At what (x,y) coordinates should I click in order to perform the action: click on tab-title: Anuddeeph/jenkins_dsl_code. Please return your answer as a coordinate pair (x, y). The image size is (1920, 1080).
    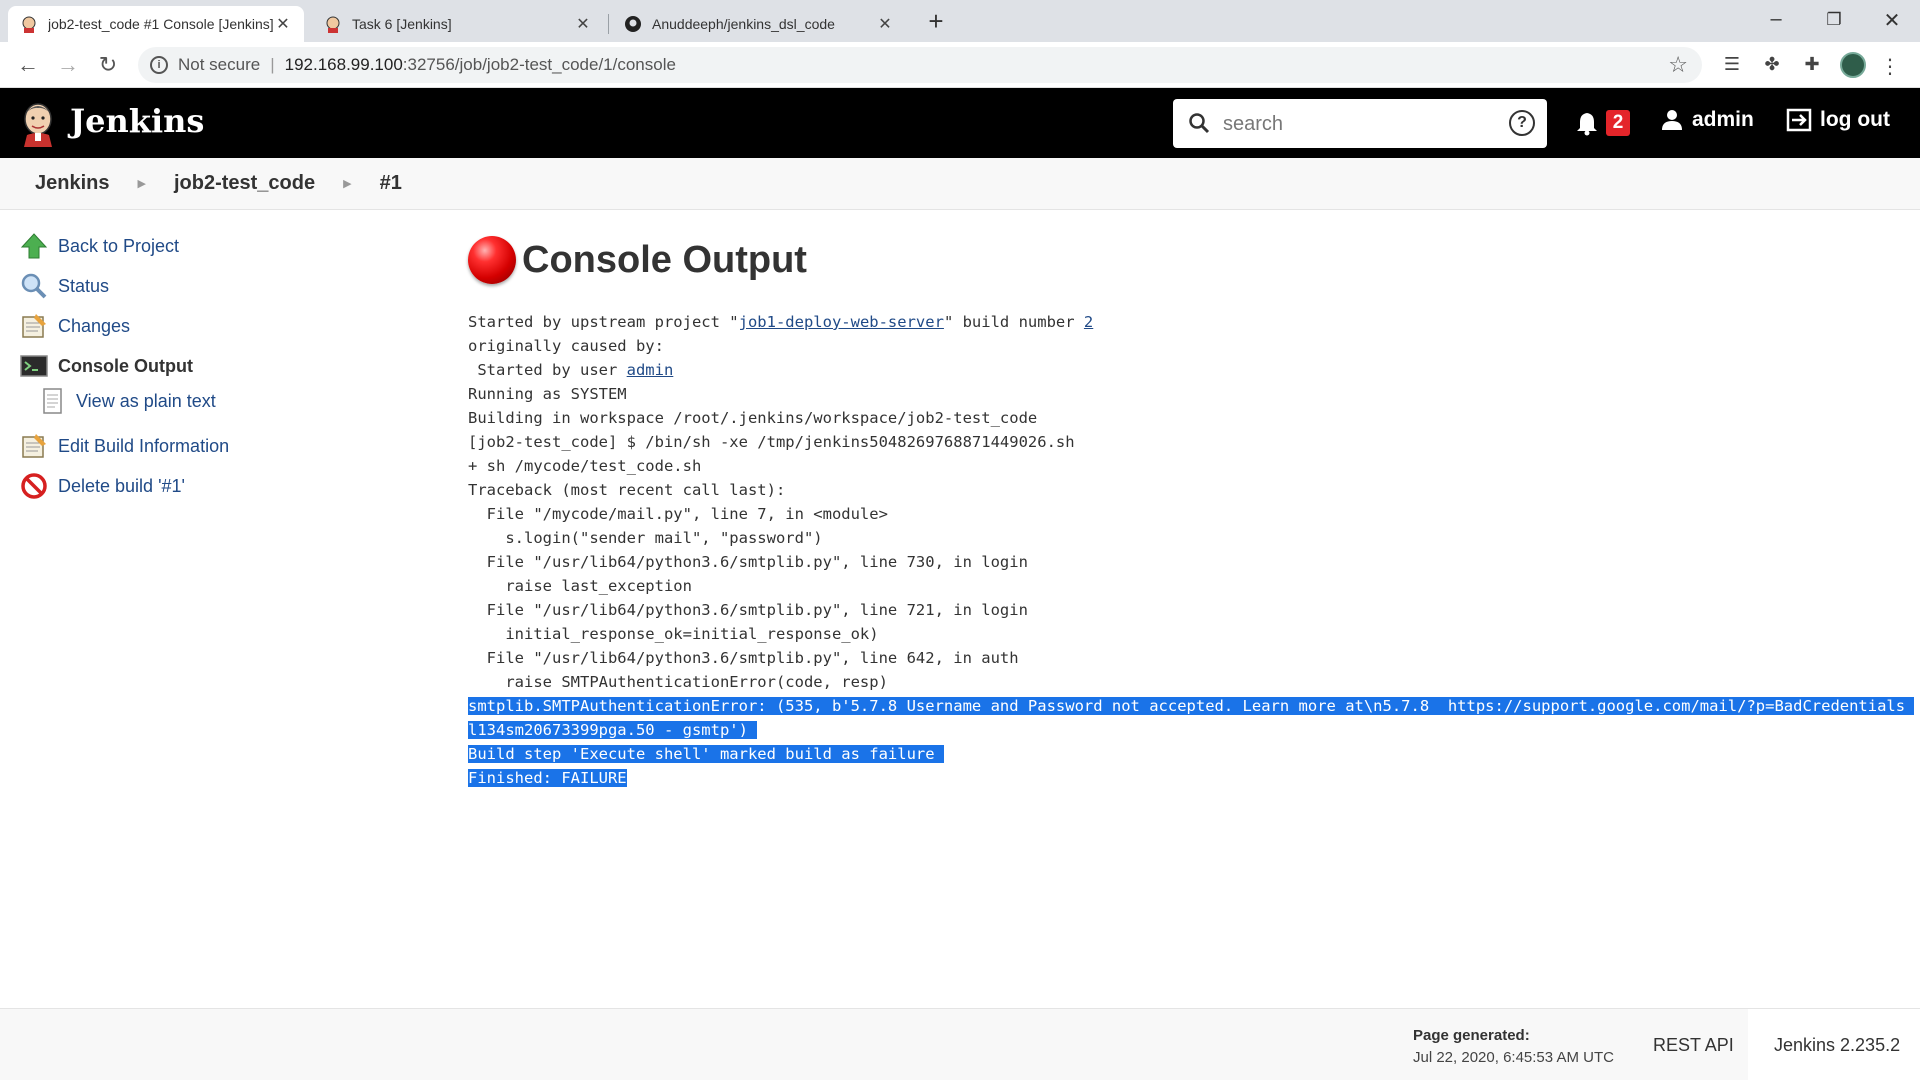
    Looking at the image, I should click on (743, 24).